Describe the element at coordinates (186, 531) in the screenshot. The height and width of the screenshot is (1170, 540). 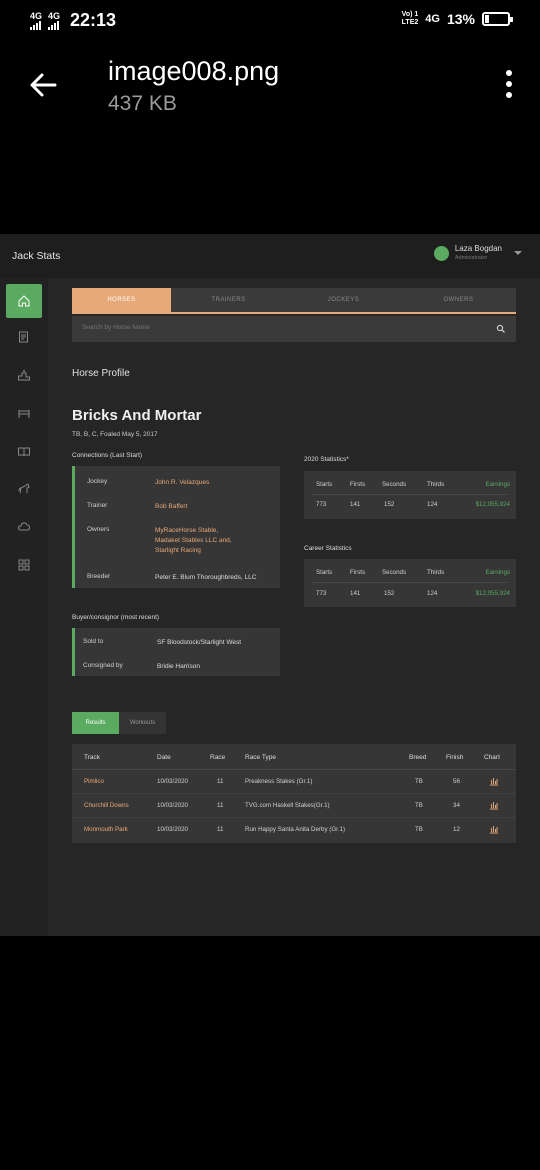
I see `owners-line-1: MyRaceHorse Stable,` at that location.